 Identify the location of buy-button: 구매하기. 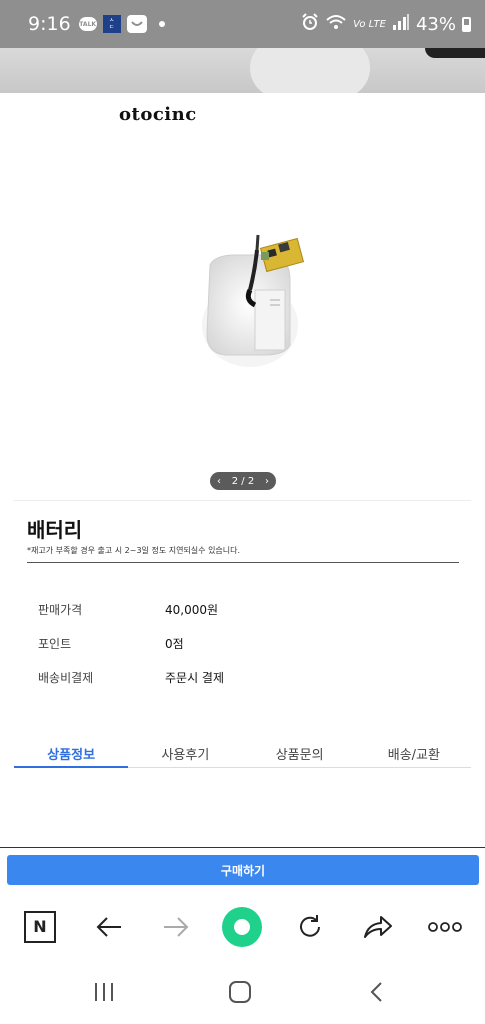
(243, 870).